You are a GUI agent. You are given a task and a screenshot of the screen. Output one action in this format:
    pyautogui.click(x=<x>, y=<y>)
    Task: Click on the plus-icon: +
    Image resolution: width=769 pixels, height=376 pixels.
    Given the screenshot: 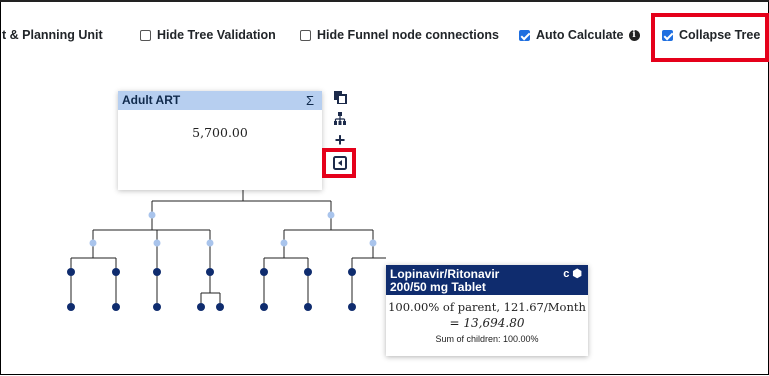 What is the action you would take?
    pyautogui.click(x=340, y=140)
    